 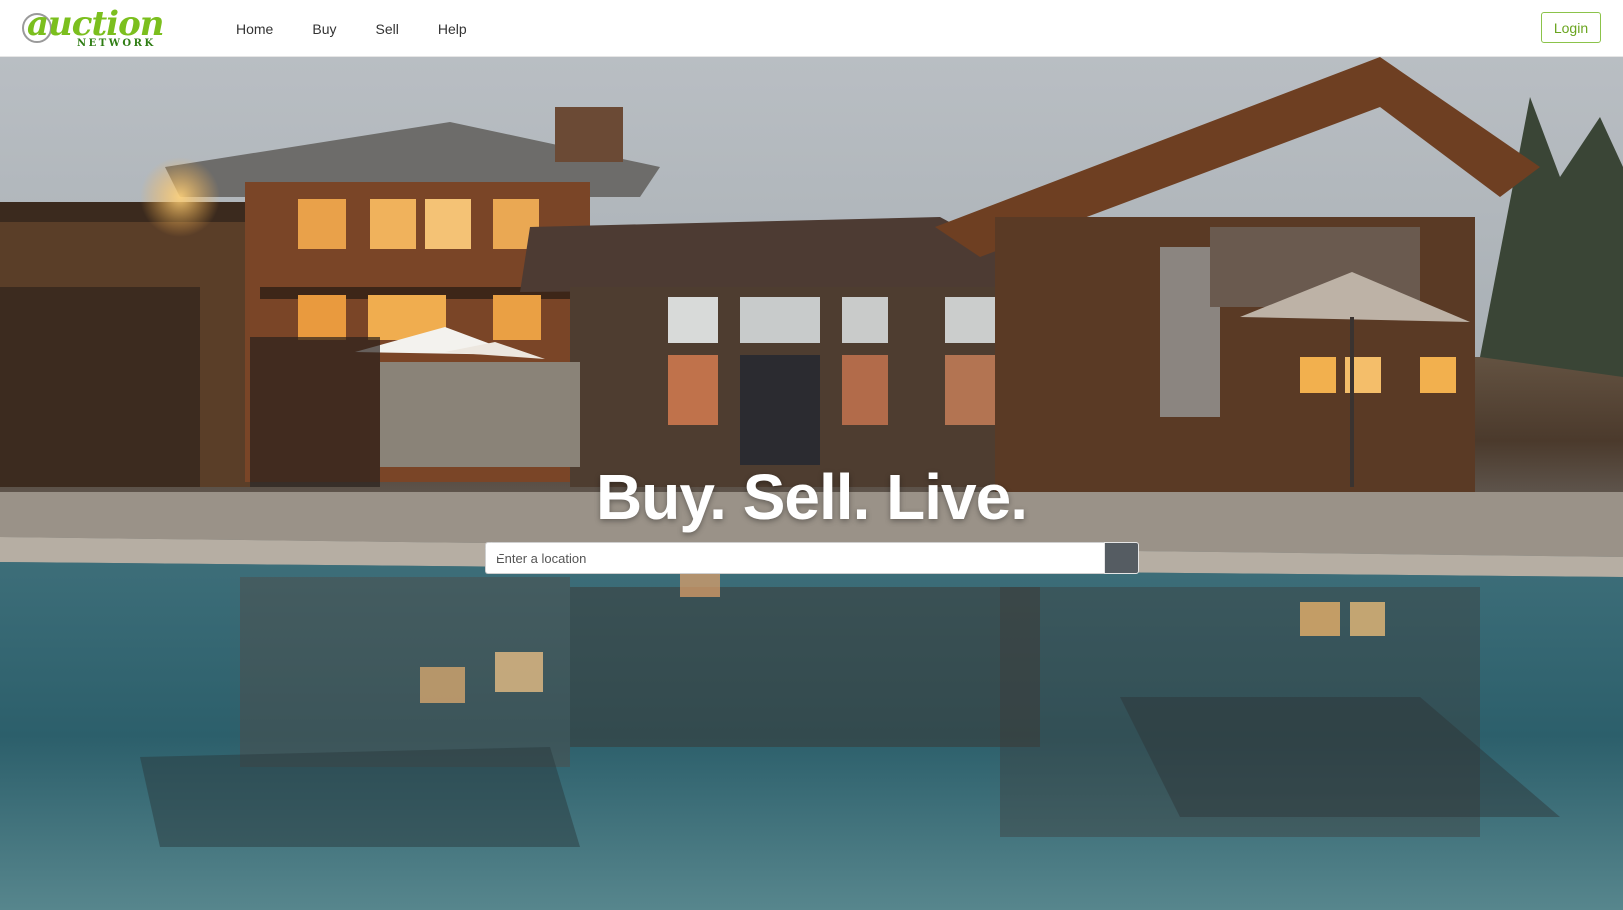 What do you see at coordinates (493, 550) in the screenshot?
I see `search-icon` at bounding box center [493, 550].